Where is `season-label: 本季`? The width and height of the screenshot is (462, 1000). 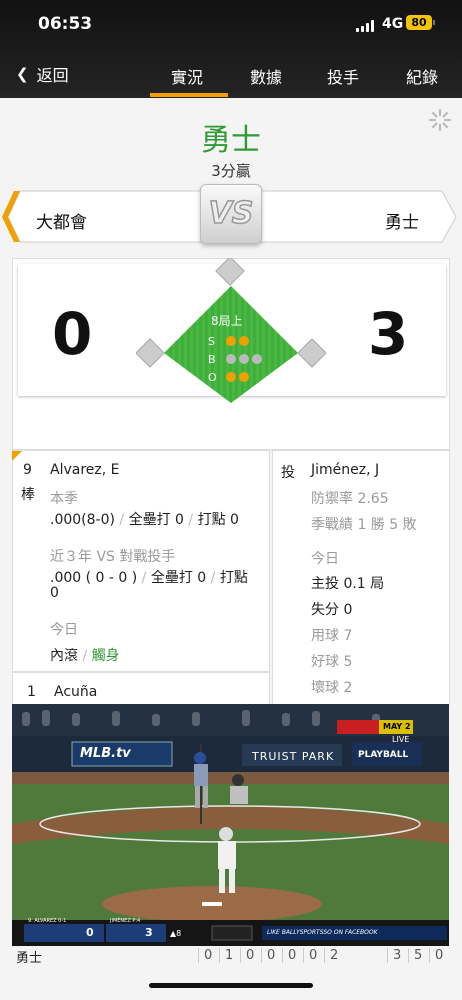 season-label: 本季 is located at coordinates (64, 499).